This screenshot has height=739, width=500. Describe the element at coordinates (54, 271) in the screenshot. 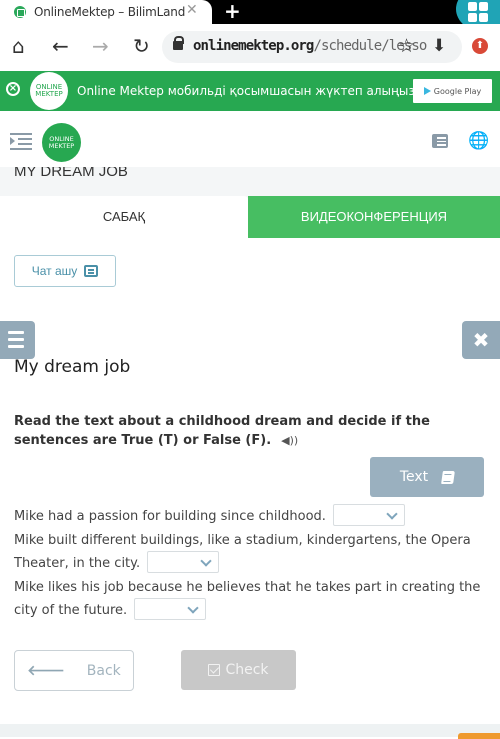

I see `open-chat-label: Чат ашу` at that location.